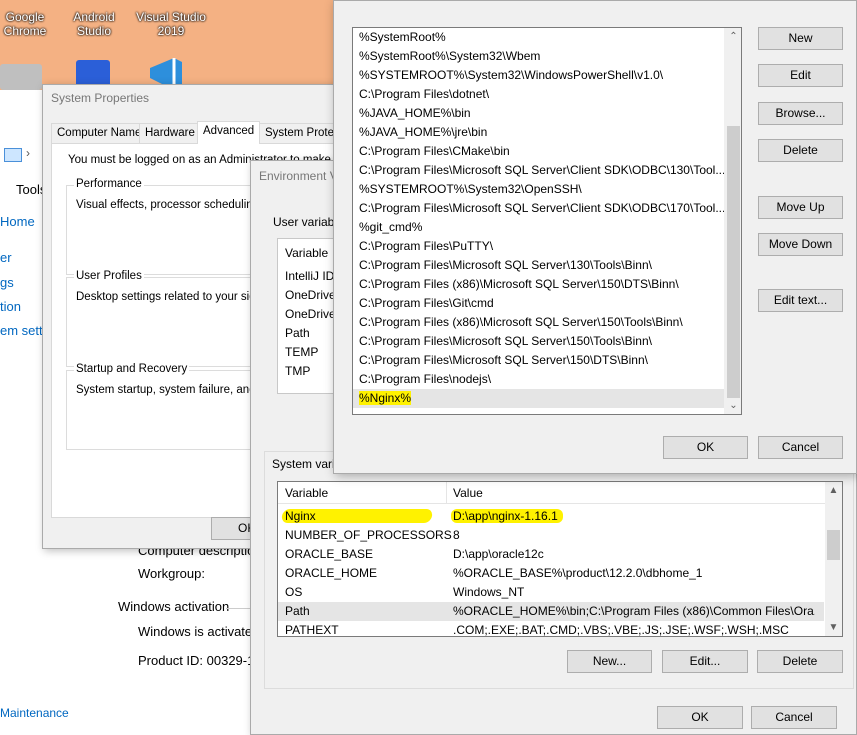  I want to click on new-button: New, so click(800, 38).